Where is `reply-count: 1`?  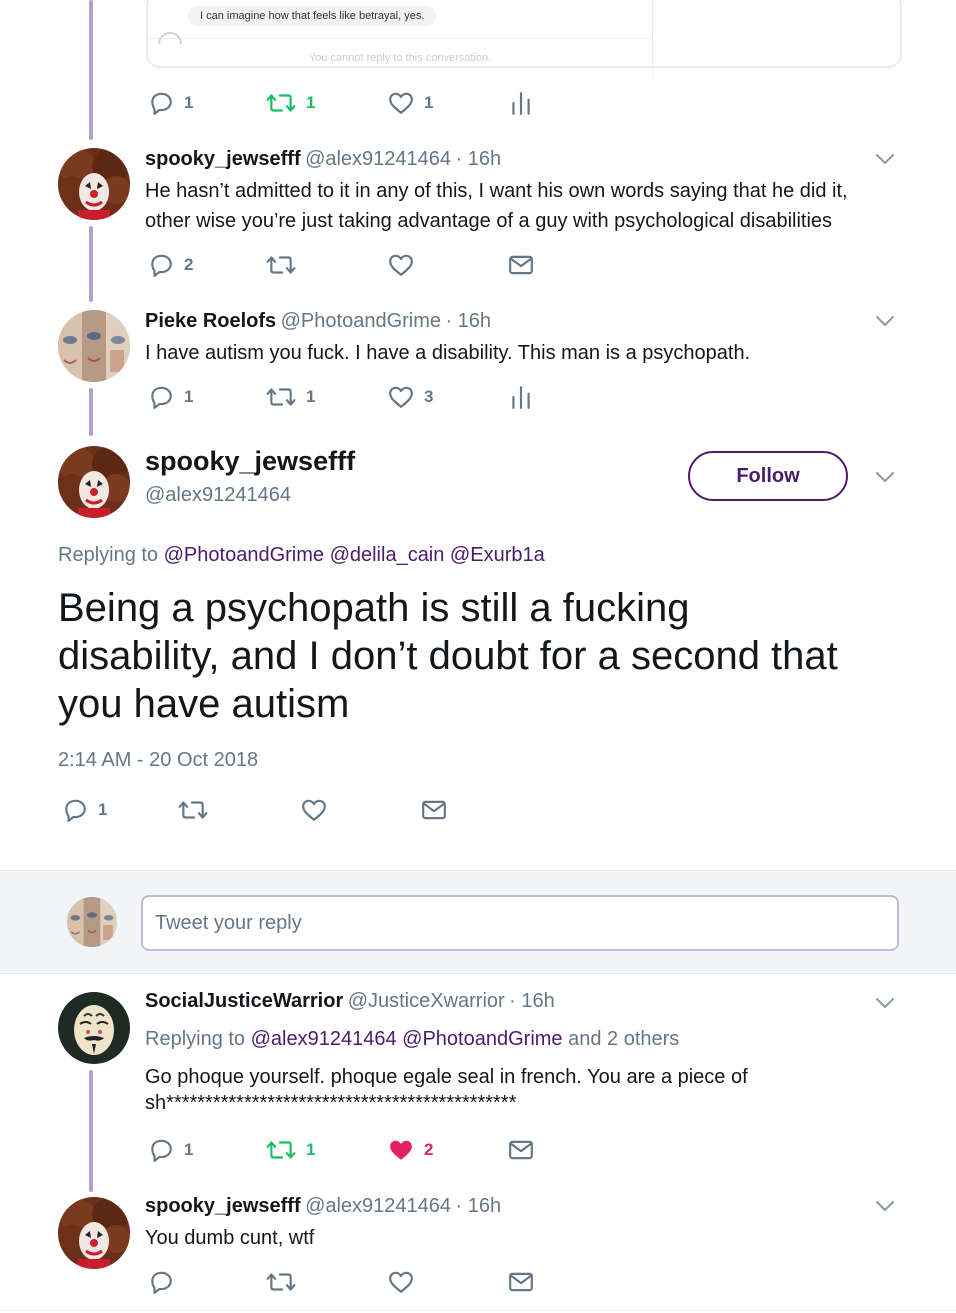 reply-count: 1 is located at coordinates (103, 809).